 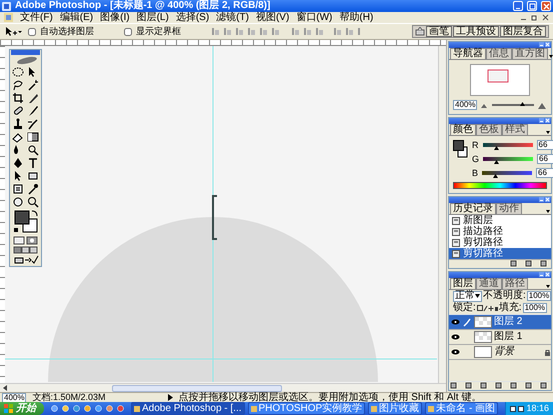 I want to click on menu-arrow-icon, so click(x=170, y=397).